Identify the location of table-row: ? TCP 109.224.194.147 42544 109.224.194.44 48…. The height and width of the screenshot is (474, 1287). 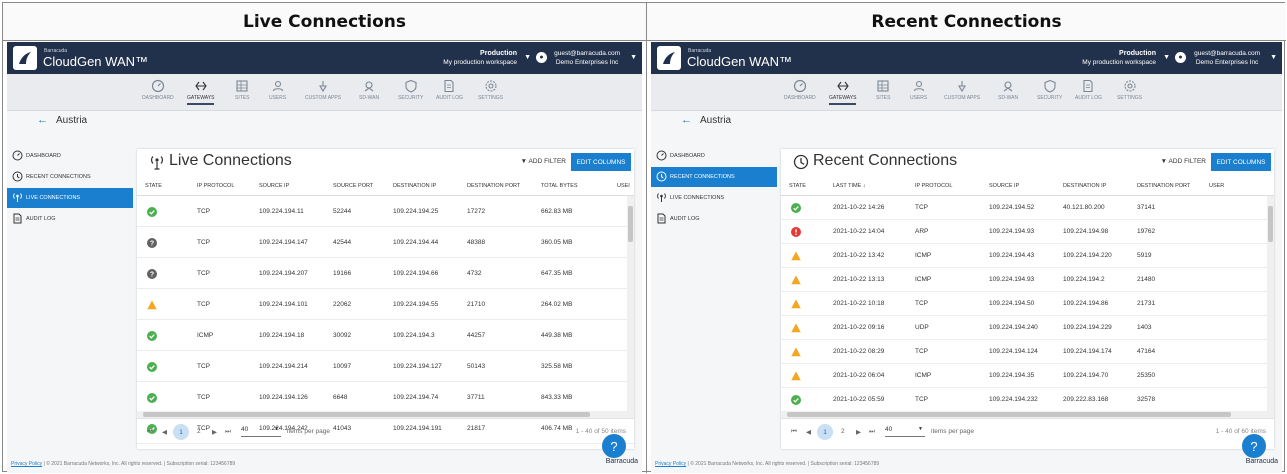
(385, 242).